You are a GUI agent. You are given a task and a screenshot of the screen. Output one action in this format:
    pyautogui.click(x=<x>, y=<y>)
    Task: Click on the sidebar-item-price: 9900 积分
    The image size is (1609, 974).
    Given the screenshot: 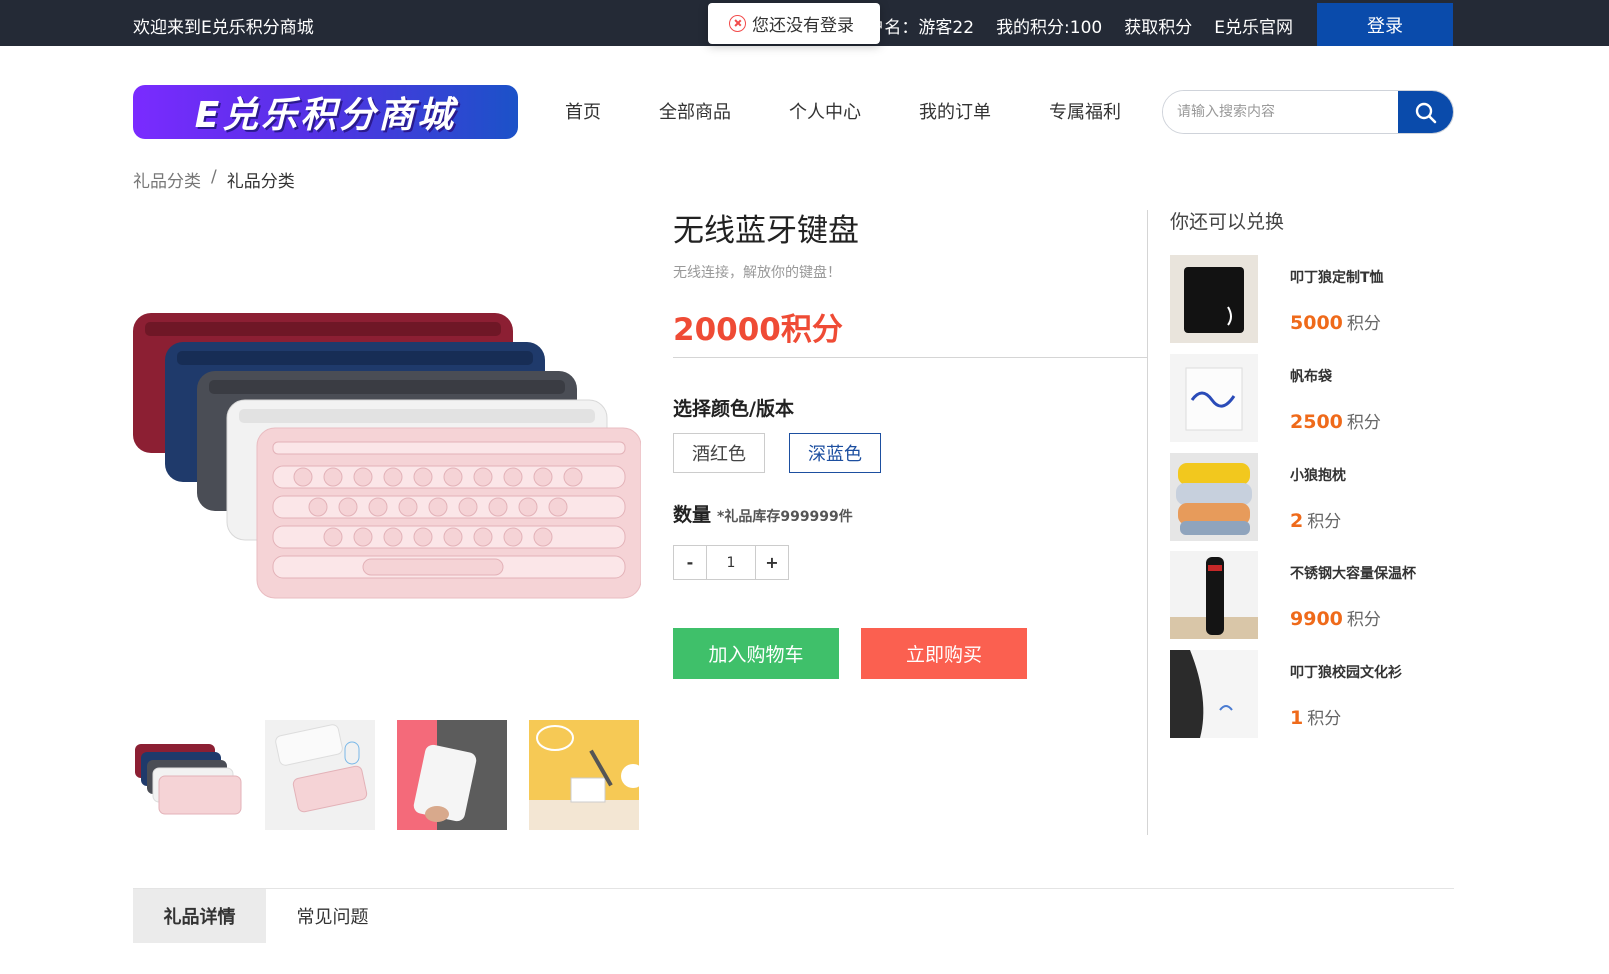 What is the action you would take?
    pyautogui.click(x=1335, y=619)
    